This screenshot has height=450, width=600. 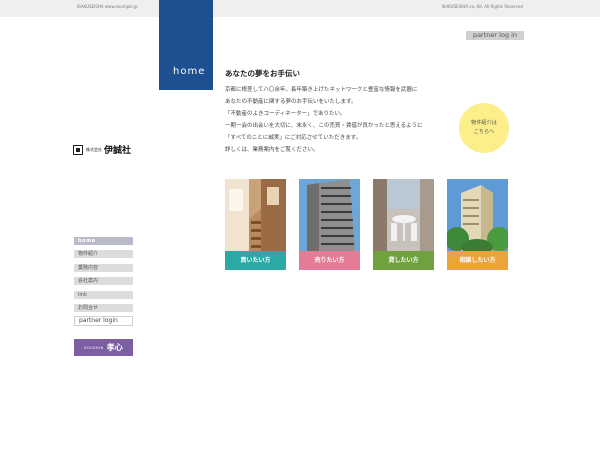 I want to click on card-consult: 相談したい方, so click(x=477, y=224).